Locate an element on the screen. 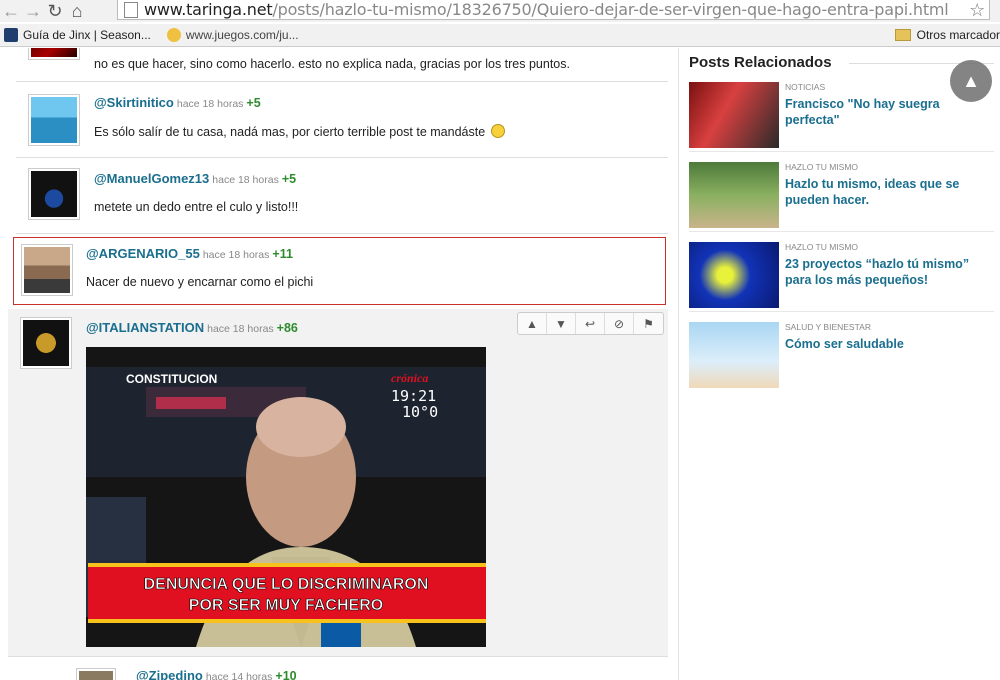 Image resolution: width=1000 pixels, height=680 pixels. comment-score: +10 is located at coordinates (286, 674).